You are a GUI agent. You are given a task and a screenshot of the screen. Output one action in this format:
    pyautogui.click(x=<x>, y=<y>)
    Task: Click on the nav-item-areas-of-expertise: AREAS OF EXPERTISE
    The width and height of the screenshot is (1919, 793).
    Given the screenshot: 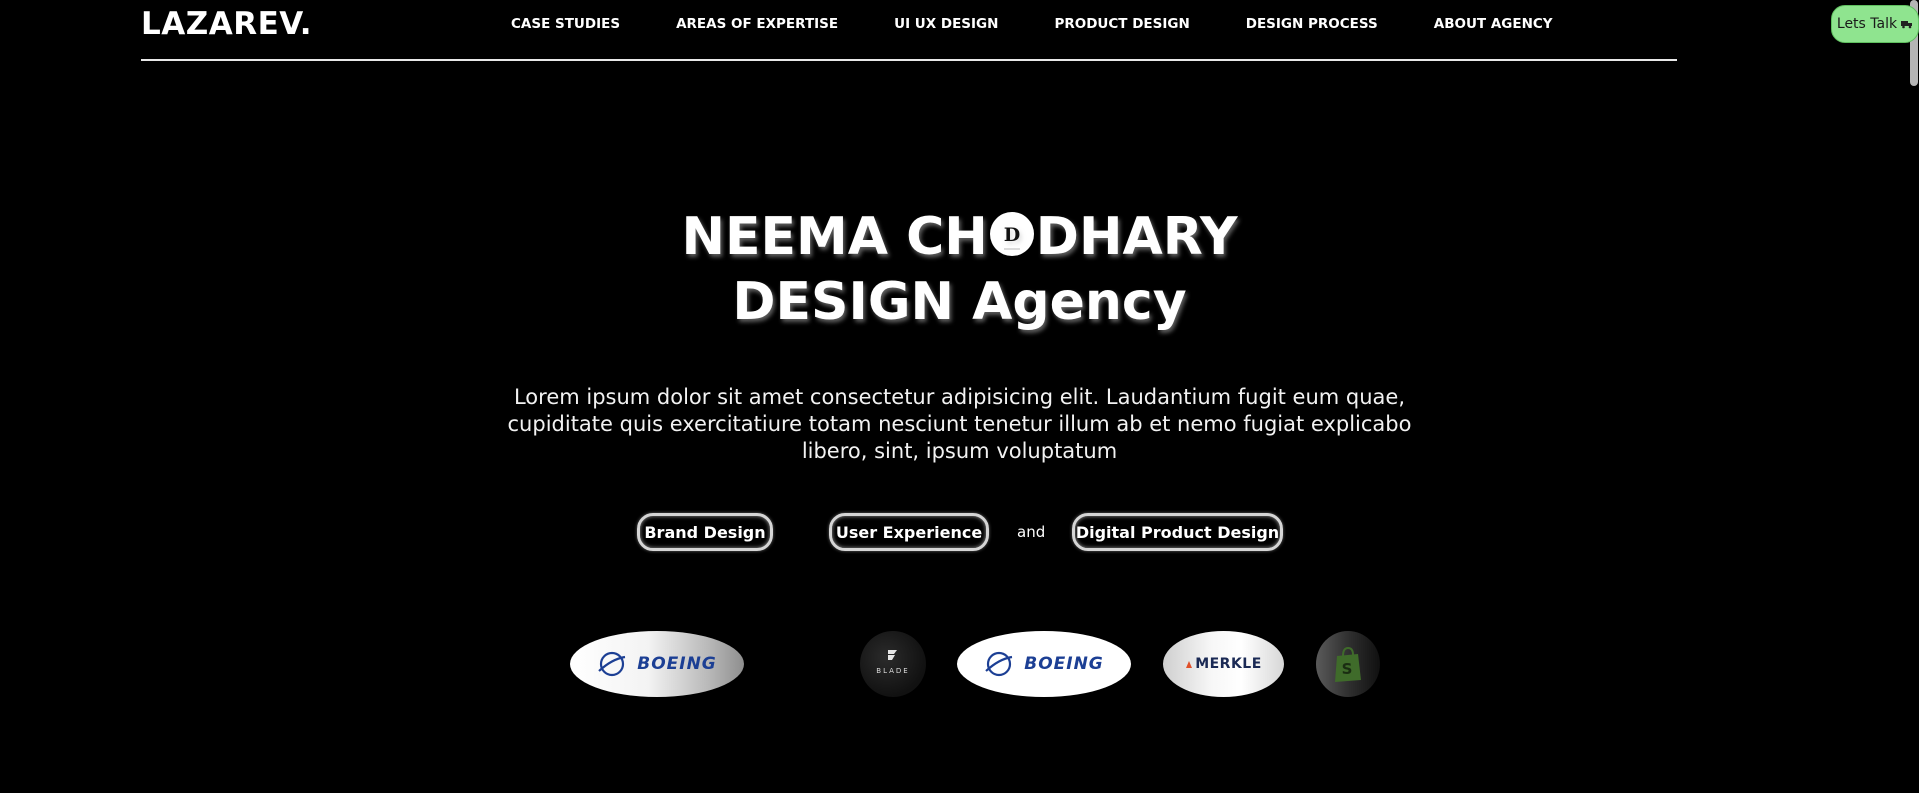 What is the action you would take?
    pyautogui.click(x=757, y=24)
    